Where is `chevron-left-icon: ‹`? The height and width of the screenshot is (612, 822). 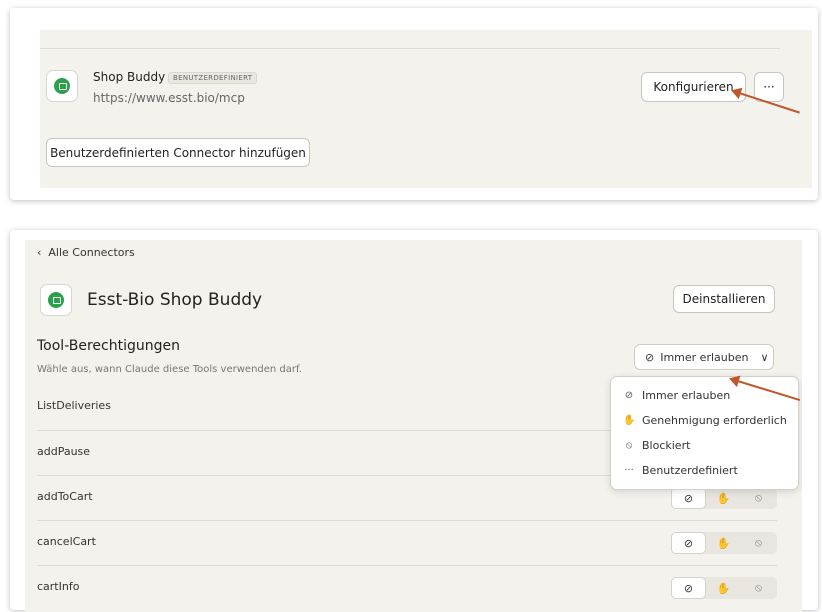 chevron-left-icon: ‹ is located at coordinates (43, 252).